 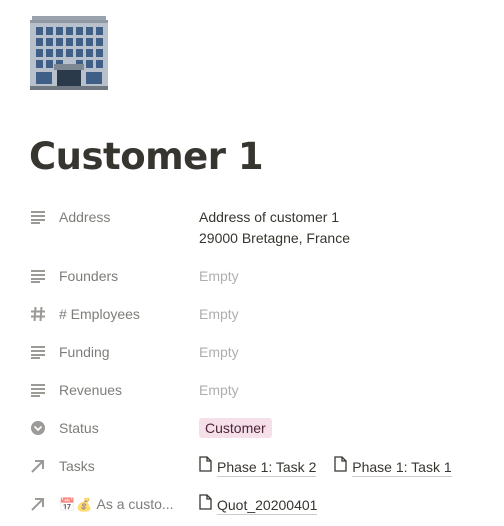 I want to click on relation-item: Phase 1: Task 1, so click(x=393, y=467).